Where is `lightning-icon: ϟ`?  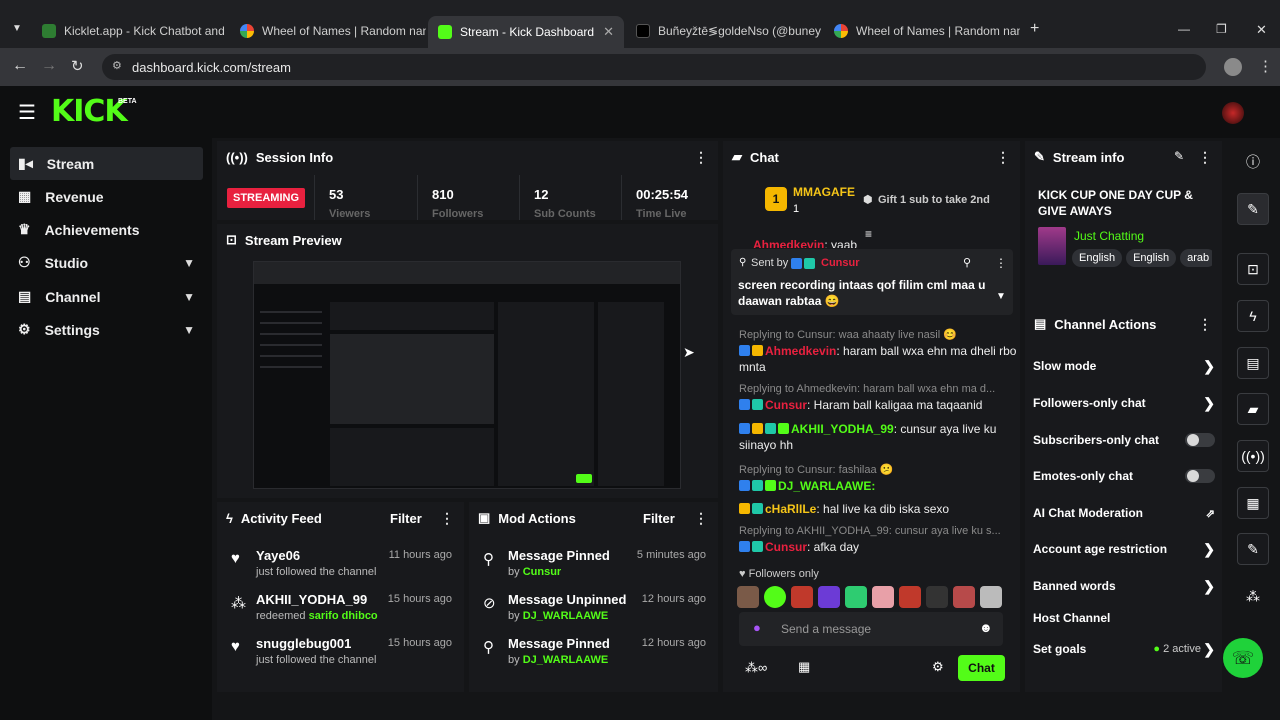
lightning-icon: ϟ is located at coordinates (1253, 316).